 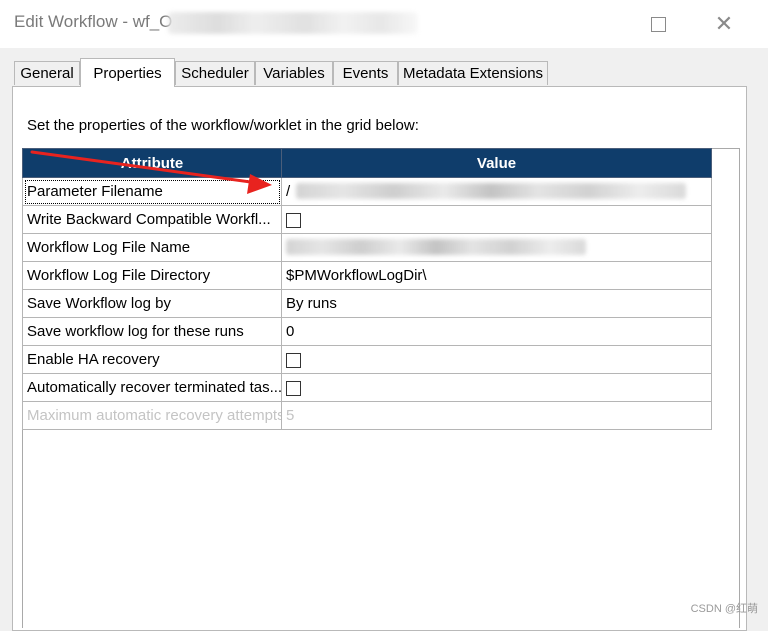 What do you see at coordinates (93, 21) in the screenshot?
I see `window-title: Edit Workflow - wf_O` at bounding box center [93, 21].